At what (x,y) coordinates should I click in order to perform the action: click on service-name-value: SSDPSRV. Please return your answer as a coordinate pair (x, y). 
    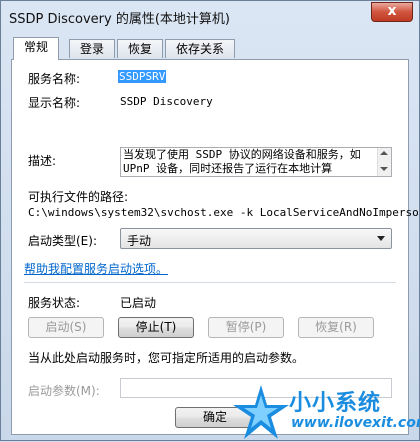
    Looking at the image, I should click on (142, 76).